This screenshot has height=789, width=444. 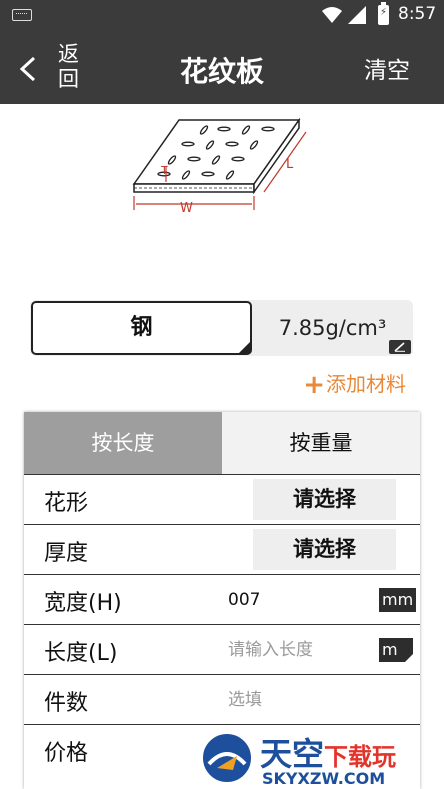 I want to click on material-dropdown: 钢, so click(x=141, y=328).